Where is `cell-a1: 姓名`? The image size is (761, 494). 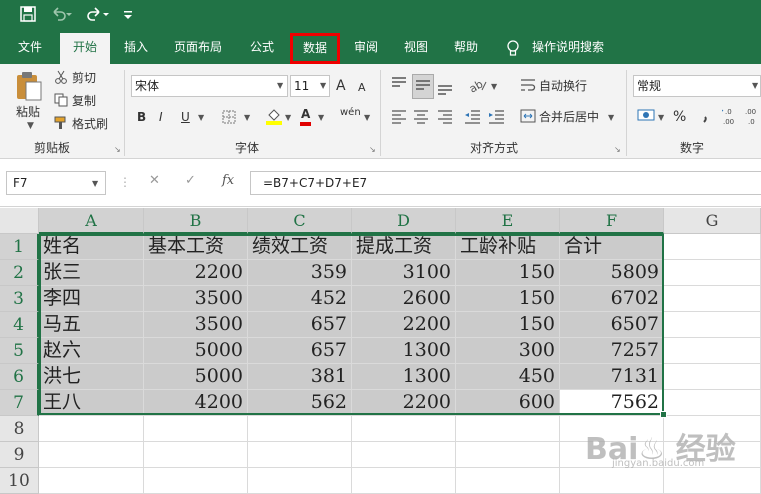
cell-a1: 姓名 is located at coordinates (91, 247).